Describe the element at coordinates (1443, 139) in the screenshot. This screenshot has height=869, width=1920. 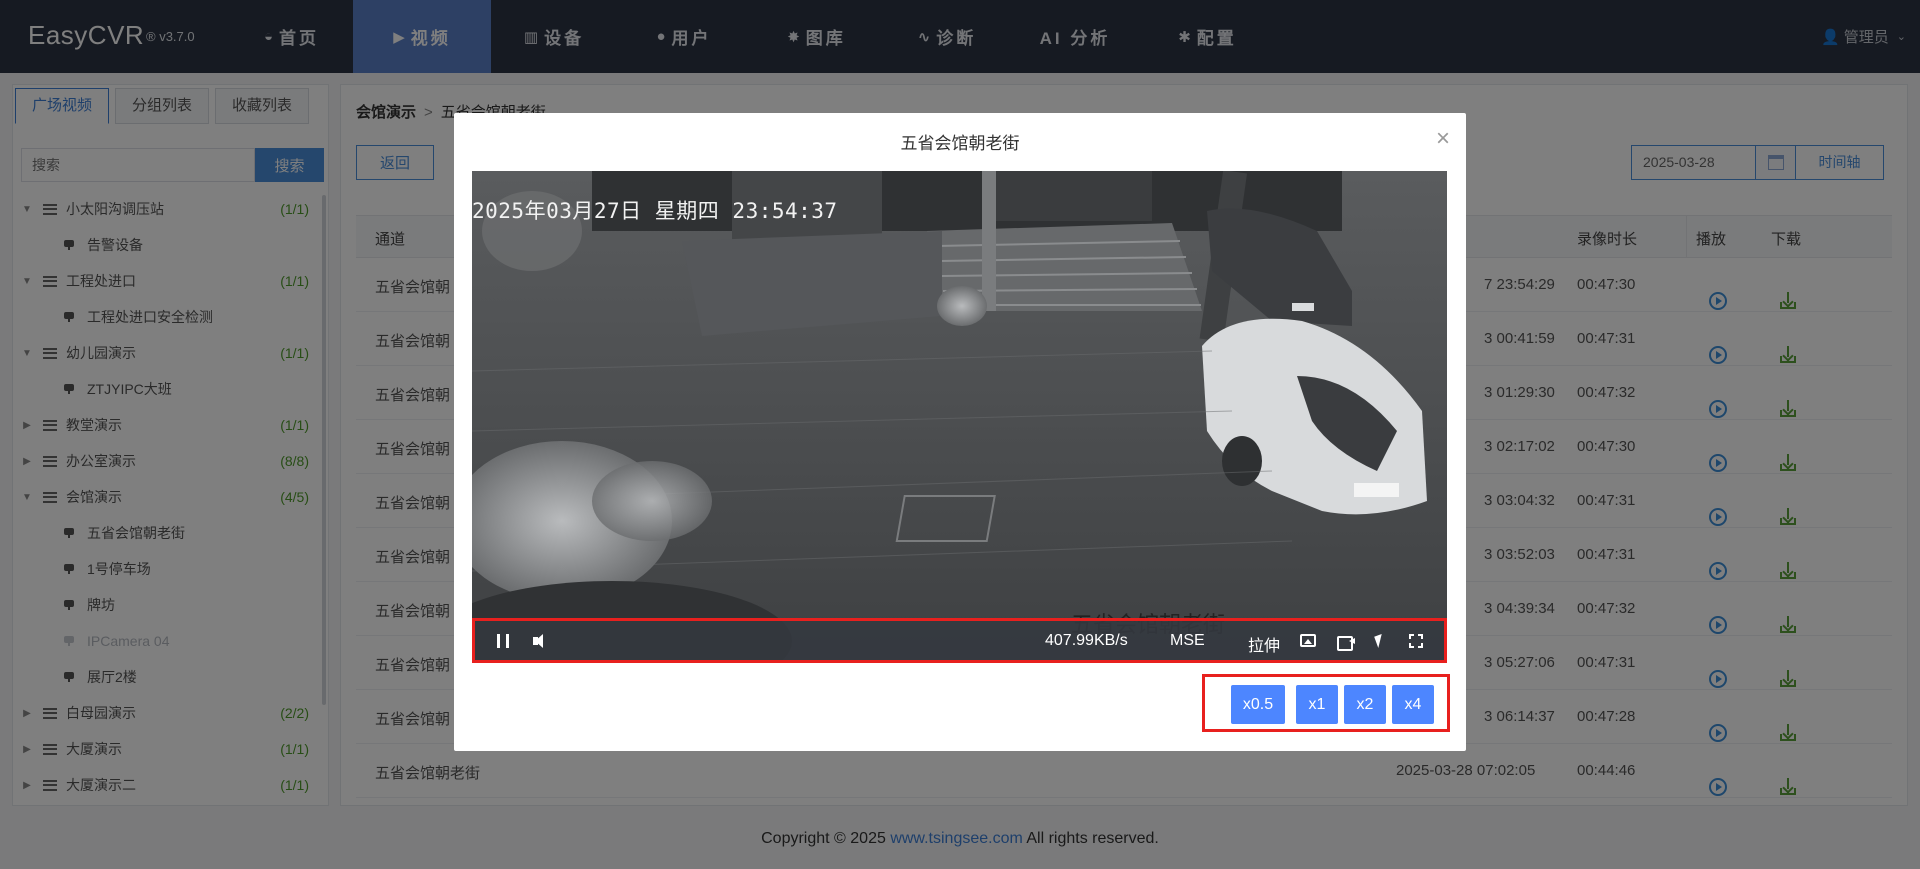
I see `close-icon: ×` at that location.